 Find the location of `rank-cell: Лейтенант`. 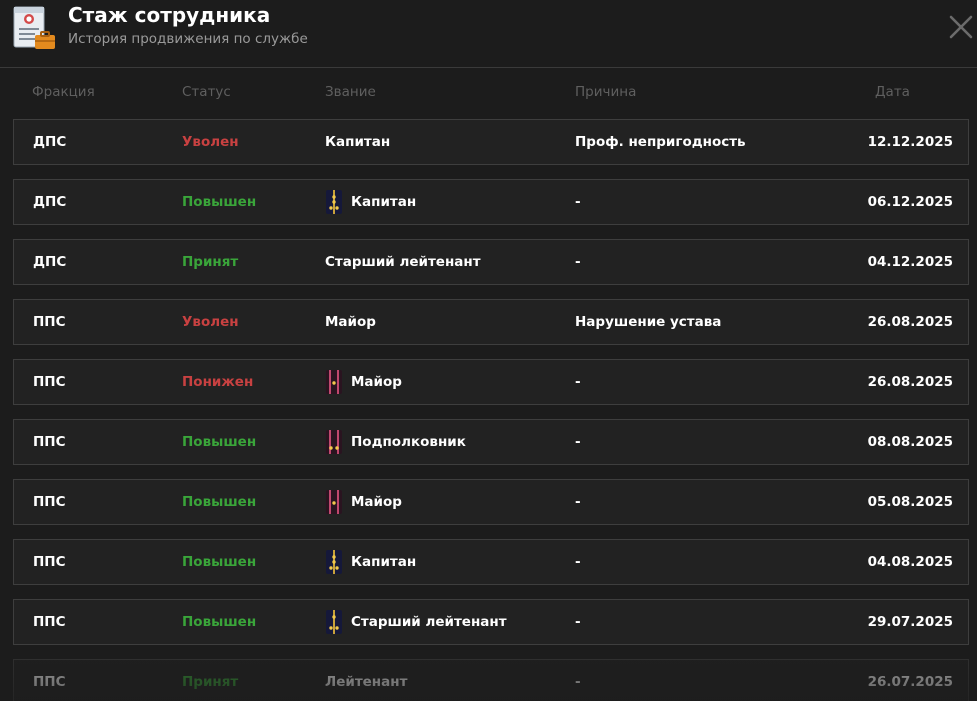

rank-cell: Лейтенант is located at coordinates (366, 680).